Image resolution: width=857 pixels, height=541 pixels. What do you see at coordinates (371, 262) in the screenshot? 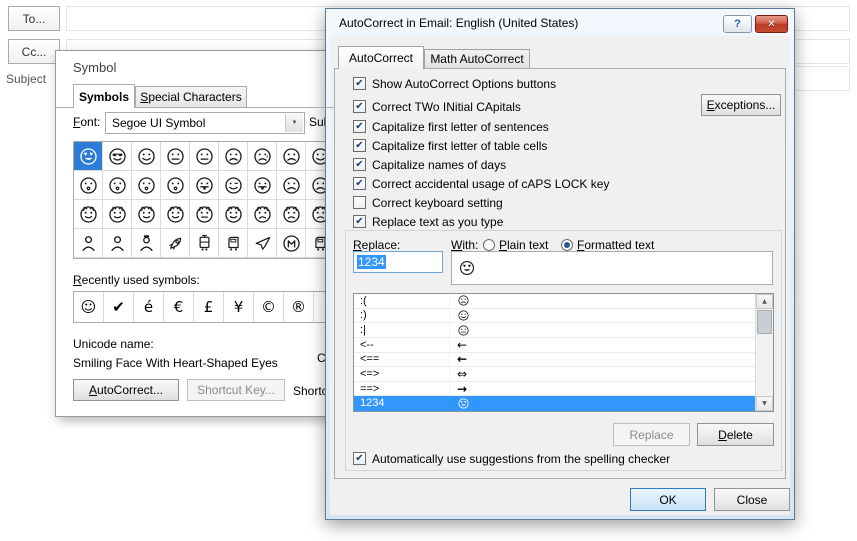
I see `replace-input-value: 1234` at bounding box center [371, 262].